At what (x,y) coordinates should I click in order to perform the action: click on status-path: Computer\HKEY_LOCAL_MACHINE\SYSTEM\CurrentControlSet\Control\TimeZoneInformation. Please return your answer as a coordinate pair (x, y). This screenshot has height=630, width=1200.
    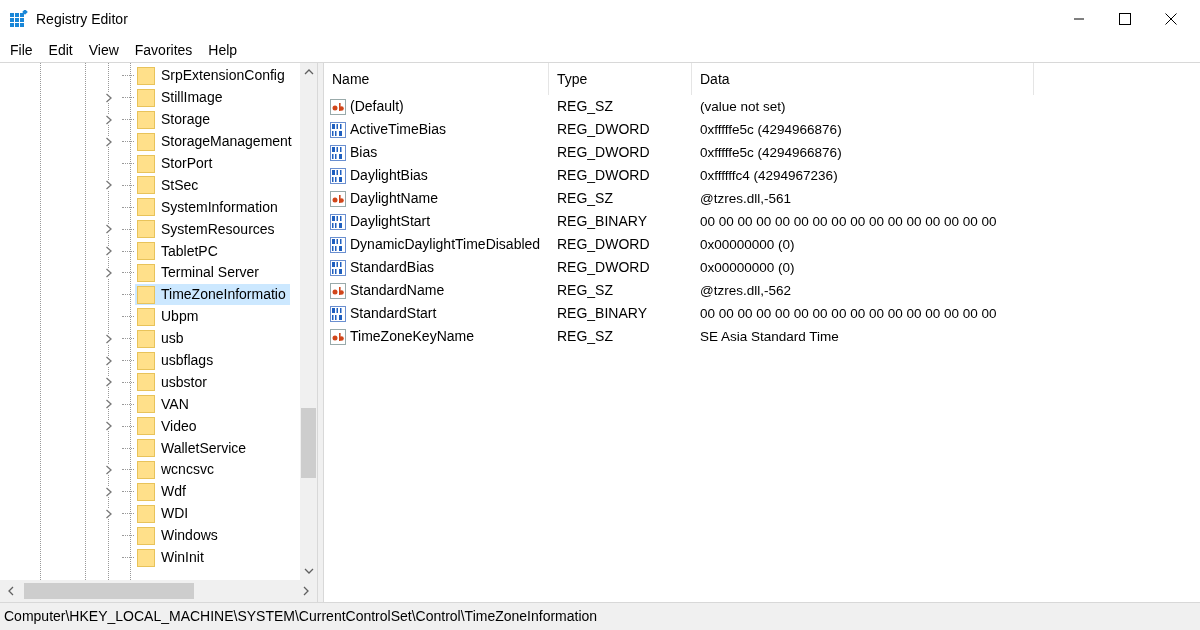
    Looking at the image, I should click on (301, 616).